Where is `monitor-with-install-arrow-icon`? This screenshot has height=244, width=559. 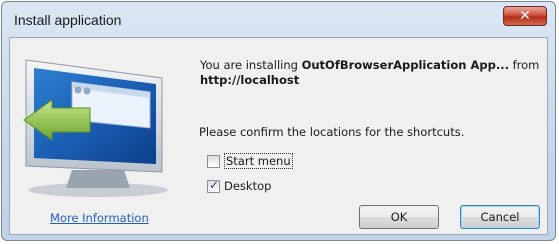 monitor-with-install-arrow-icon is located at coordinates (95, 128).